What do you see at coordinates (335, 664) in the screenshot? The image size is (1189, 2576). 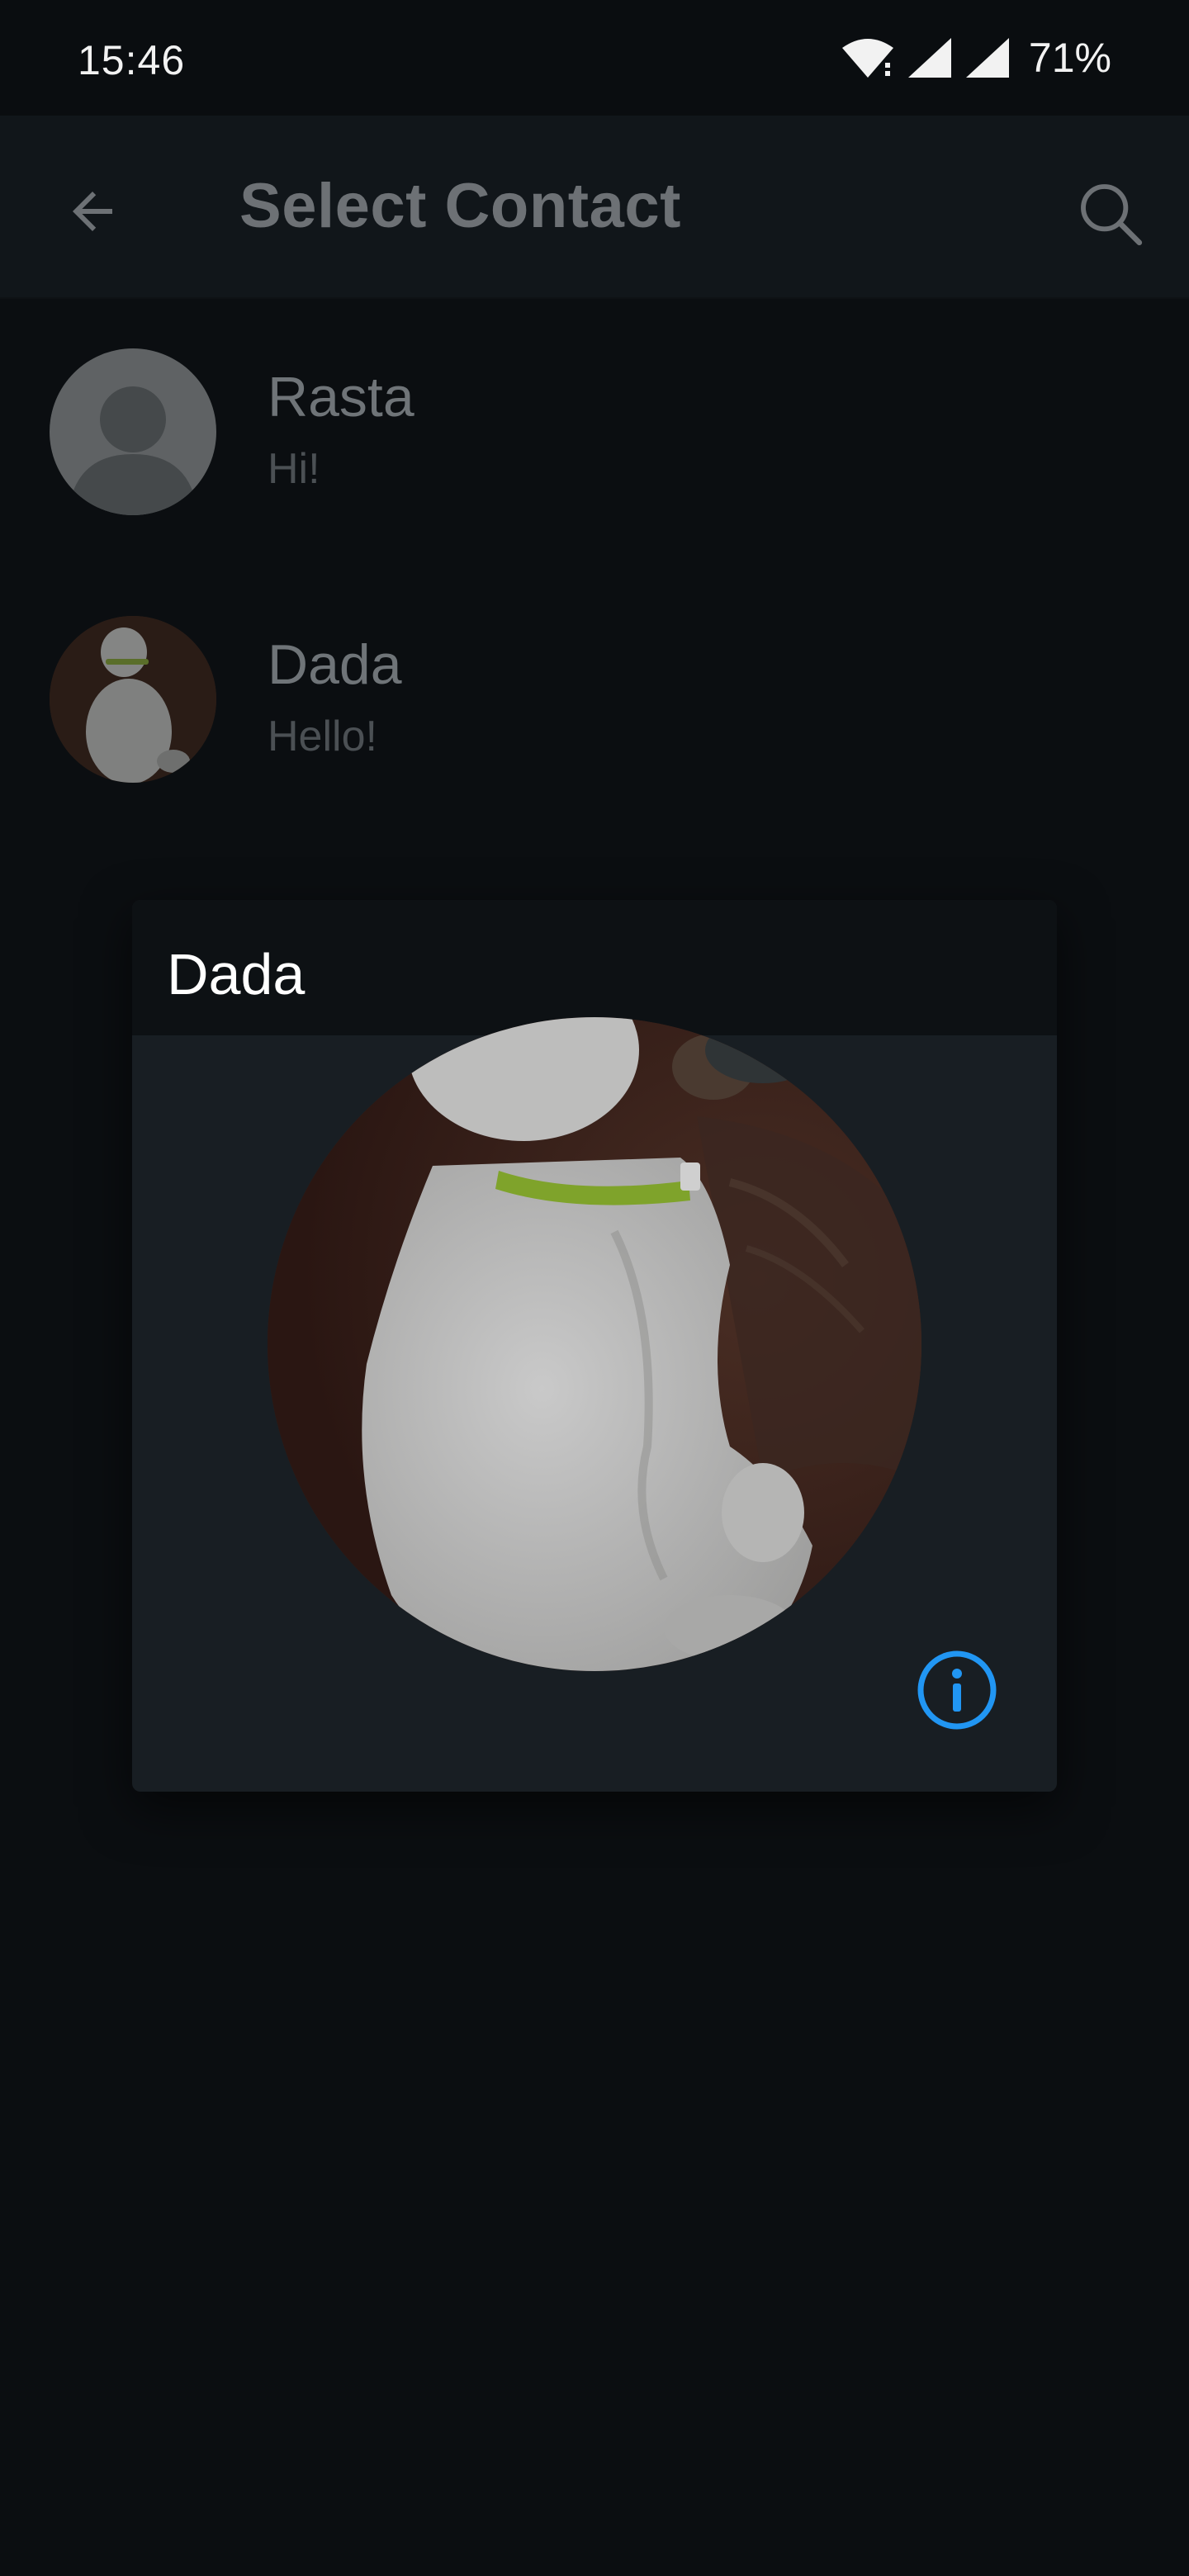 I see `contact-name: Dada` at bounding box center [335, 664].